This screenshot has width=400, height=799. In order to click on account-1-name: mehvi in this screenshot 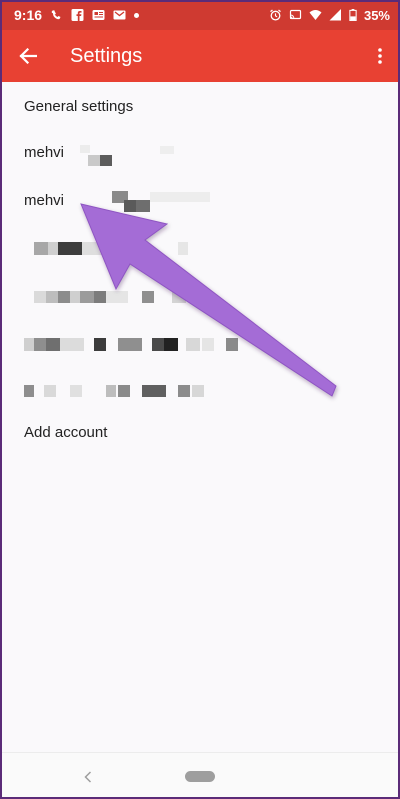, I will do `click(44, 152)`.